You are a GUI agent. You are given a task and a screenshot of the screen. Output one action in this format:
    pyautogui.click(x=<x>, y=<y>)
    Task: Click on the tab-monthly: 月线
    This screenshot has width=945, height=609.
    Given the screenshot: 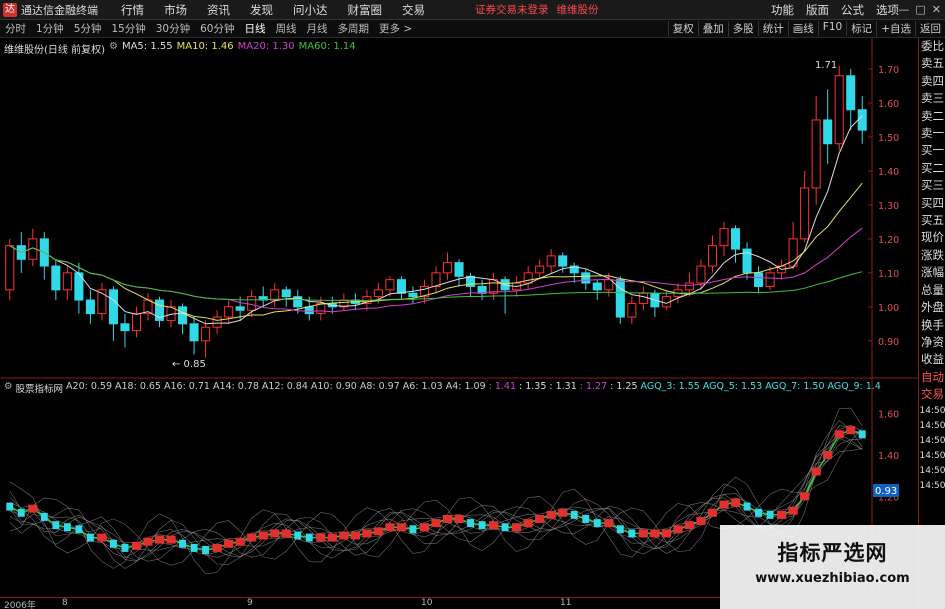 What is the action you would take?
    pyautogui.click(x=317, y=28)
    